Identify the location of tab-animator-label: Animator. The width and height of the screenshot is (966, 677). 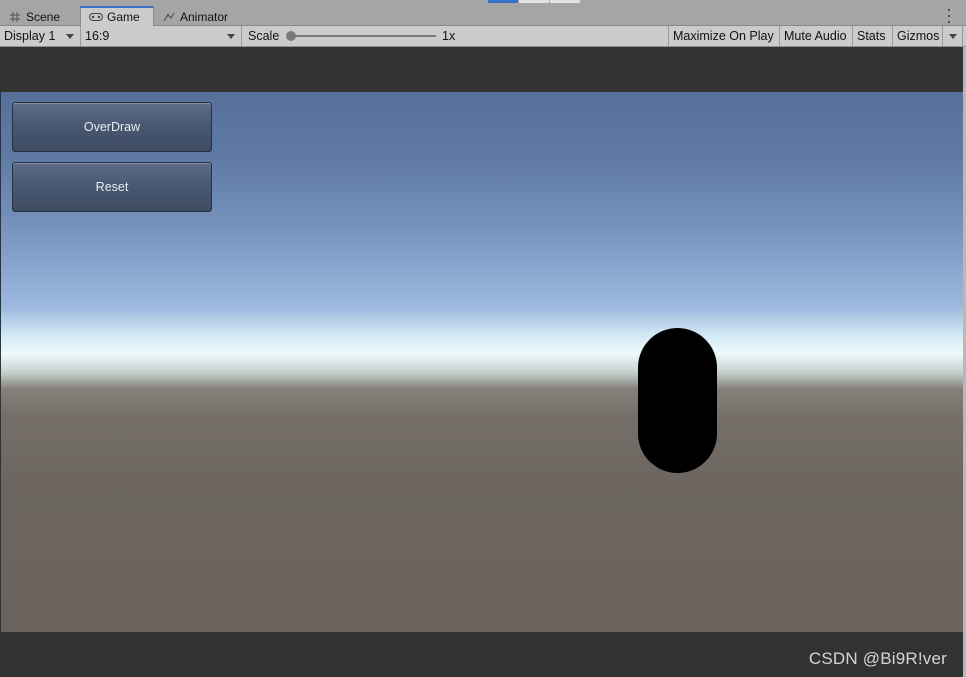
(204, 16).